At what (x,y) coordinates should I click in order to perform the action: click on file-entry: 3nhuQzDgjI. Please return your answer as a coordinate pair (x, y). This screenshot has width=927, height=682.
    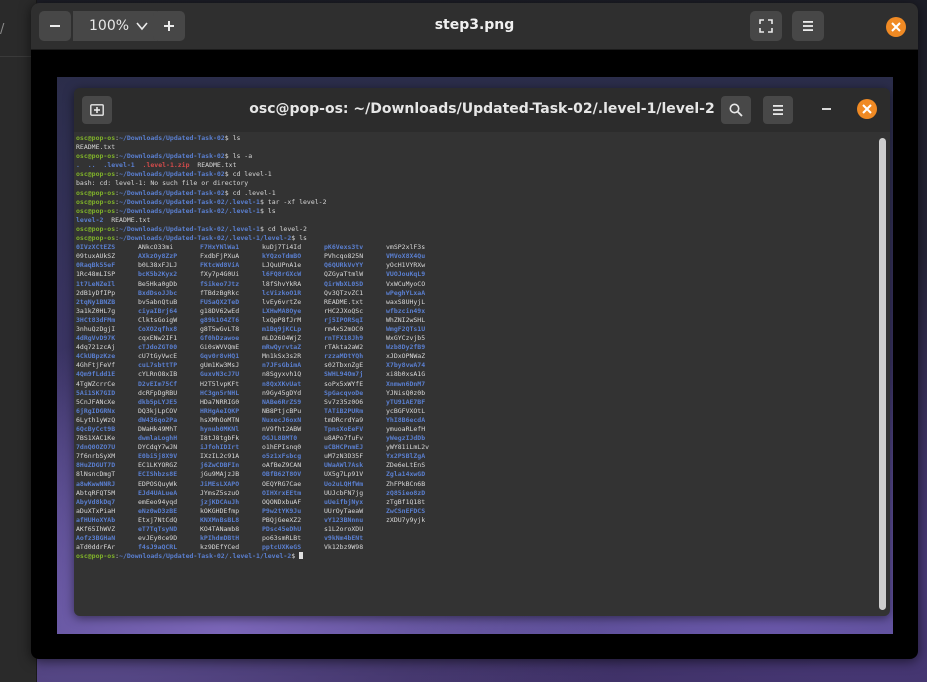
    Looking at the image, I should click on (96, 328).